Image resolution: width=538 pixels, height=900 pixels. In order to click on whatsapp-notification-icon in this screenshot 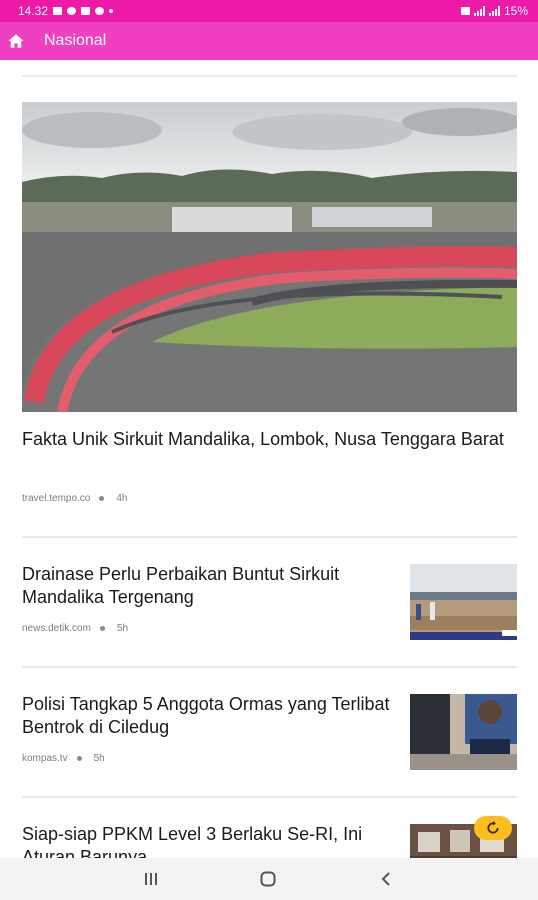, I will do `click(100, 11)`.